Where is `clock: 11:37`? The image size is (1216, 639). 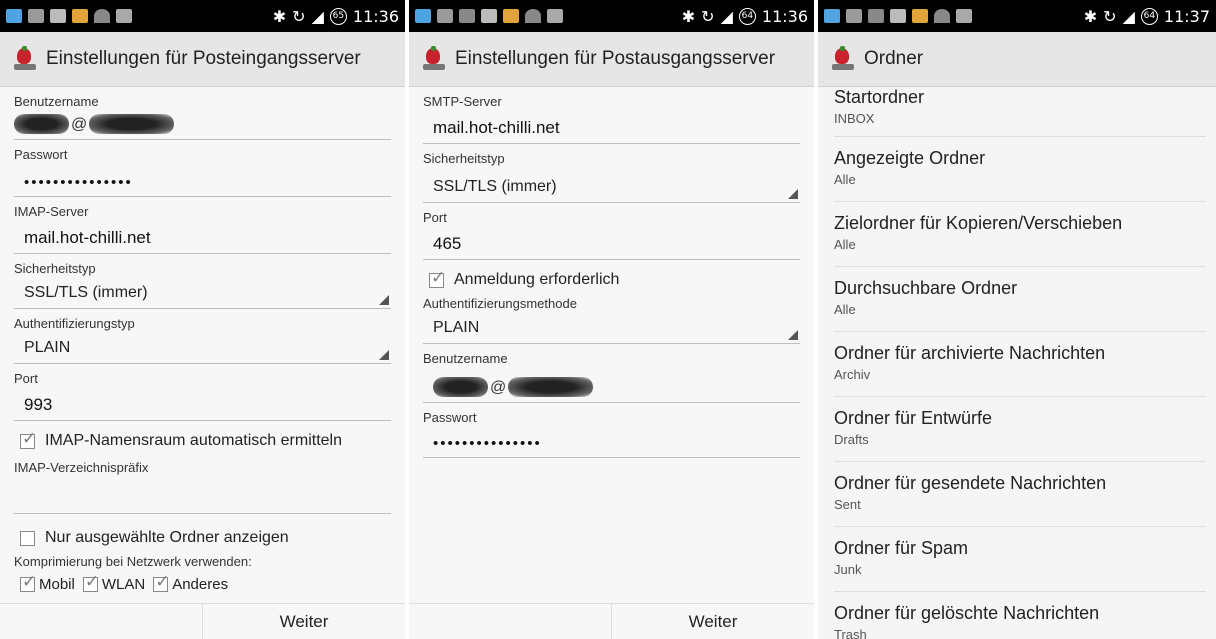
clock: 11:37 is located at coordinates (1186, 16).